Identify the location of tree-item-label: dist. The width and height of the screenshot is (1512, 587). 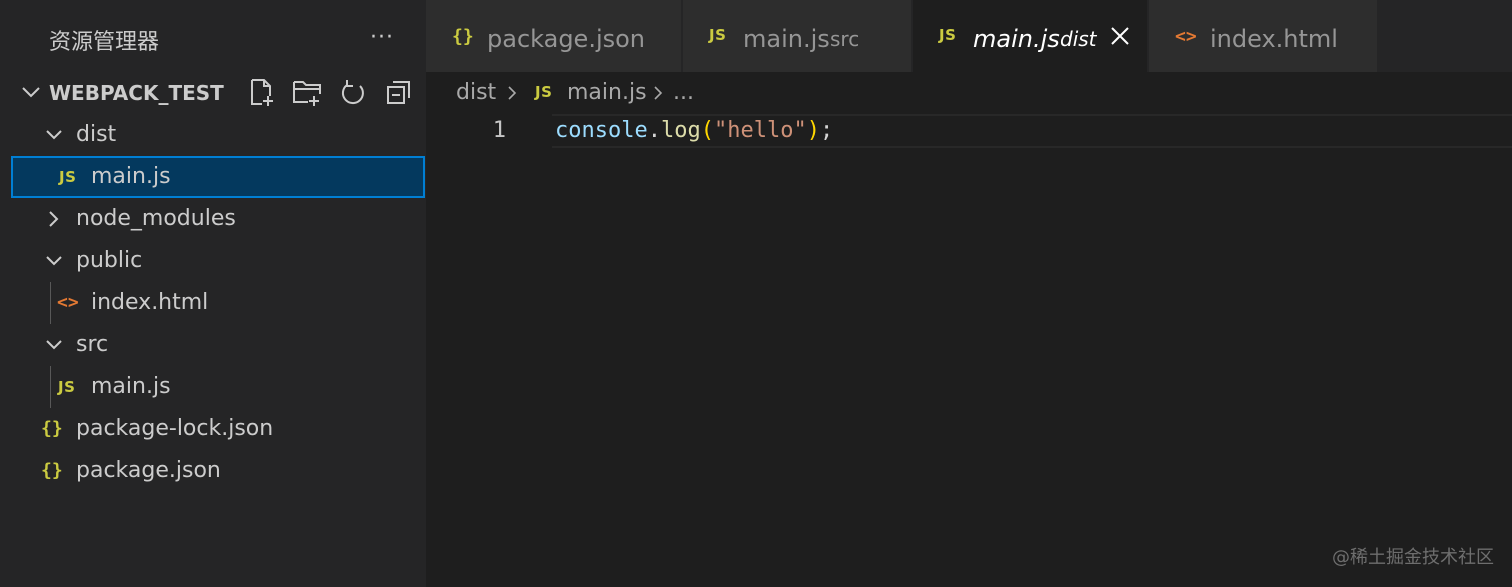
(96, 134).